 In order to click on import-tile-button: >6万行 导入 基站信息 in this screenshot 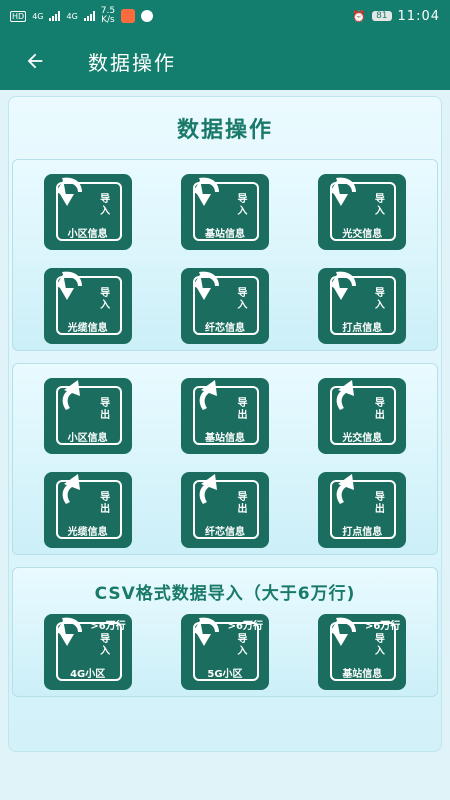, I will do `click(362, 652)`.